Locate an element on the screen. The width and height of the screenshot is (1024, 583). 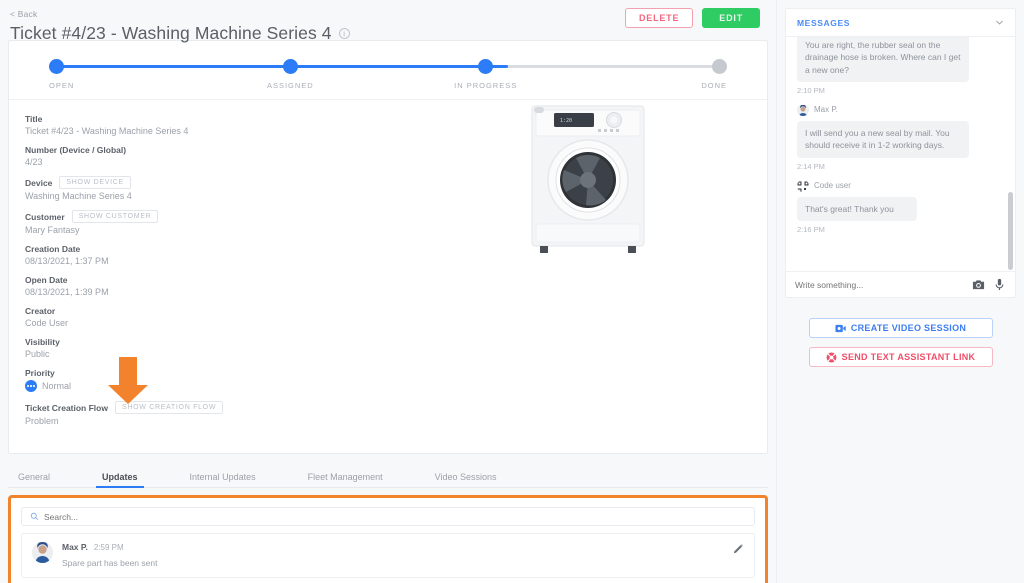
pencil-icon is located at coordinates (738, 548).